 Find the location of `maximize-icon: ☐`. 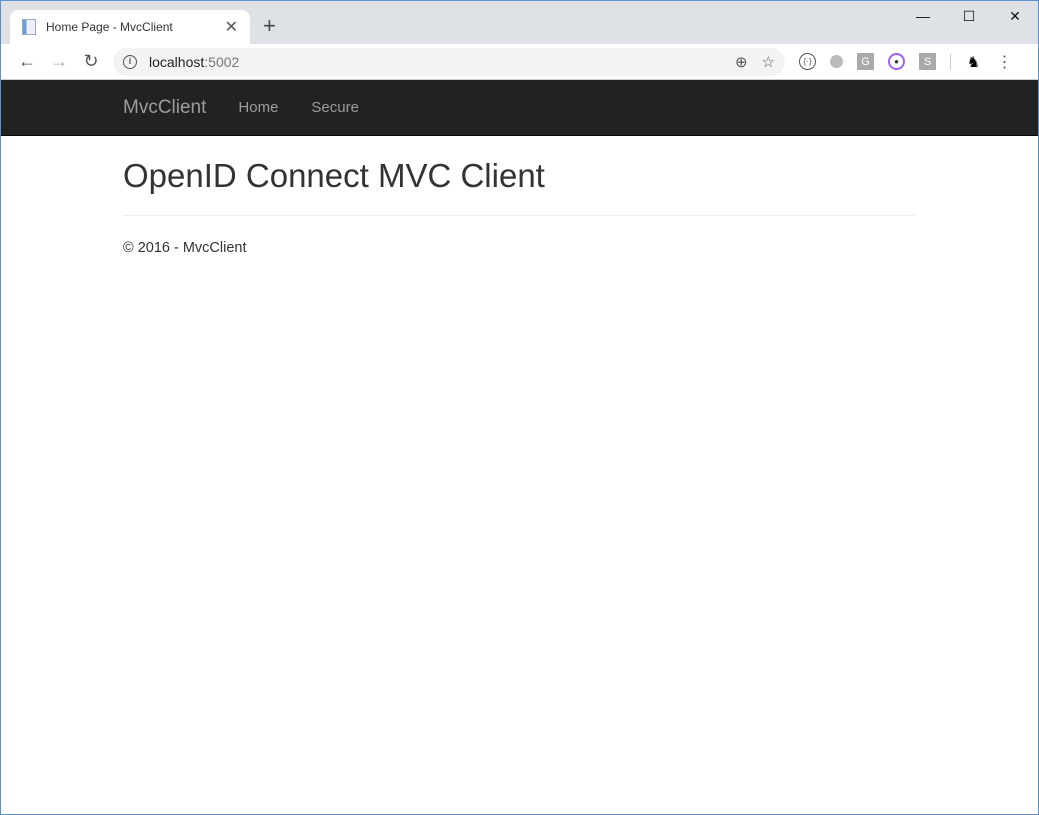

maximize-icon: ☐ is located at coordinates (969, 16).